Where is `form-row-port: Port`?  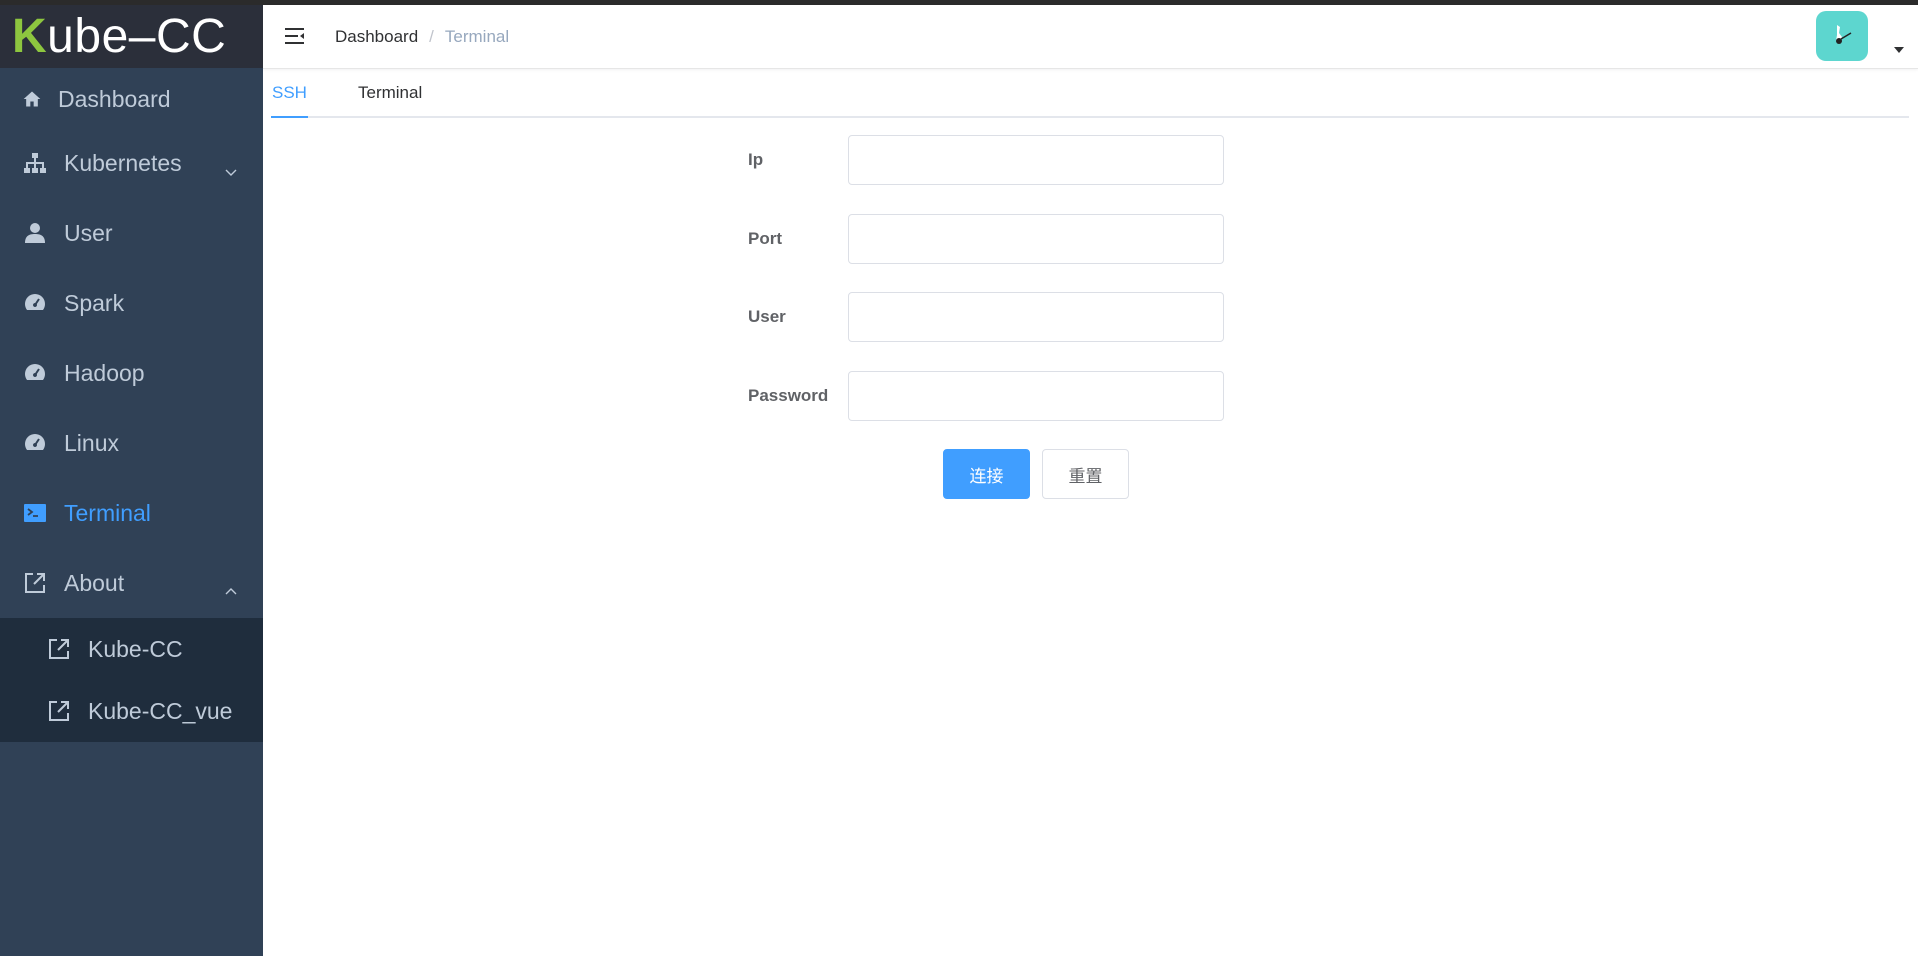
form-row-port: Port is located at coordinates (986, 239).